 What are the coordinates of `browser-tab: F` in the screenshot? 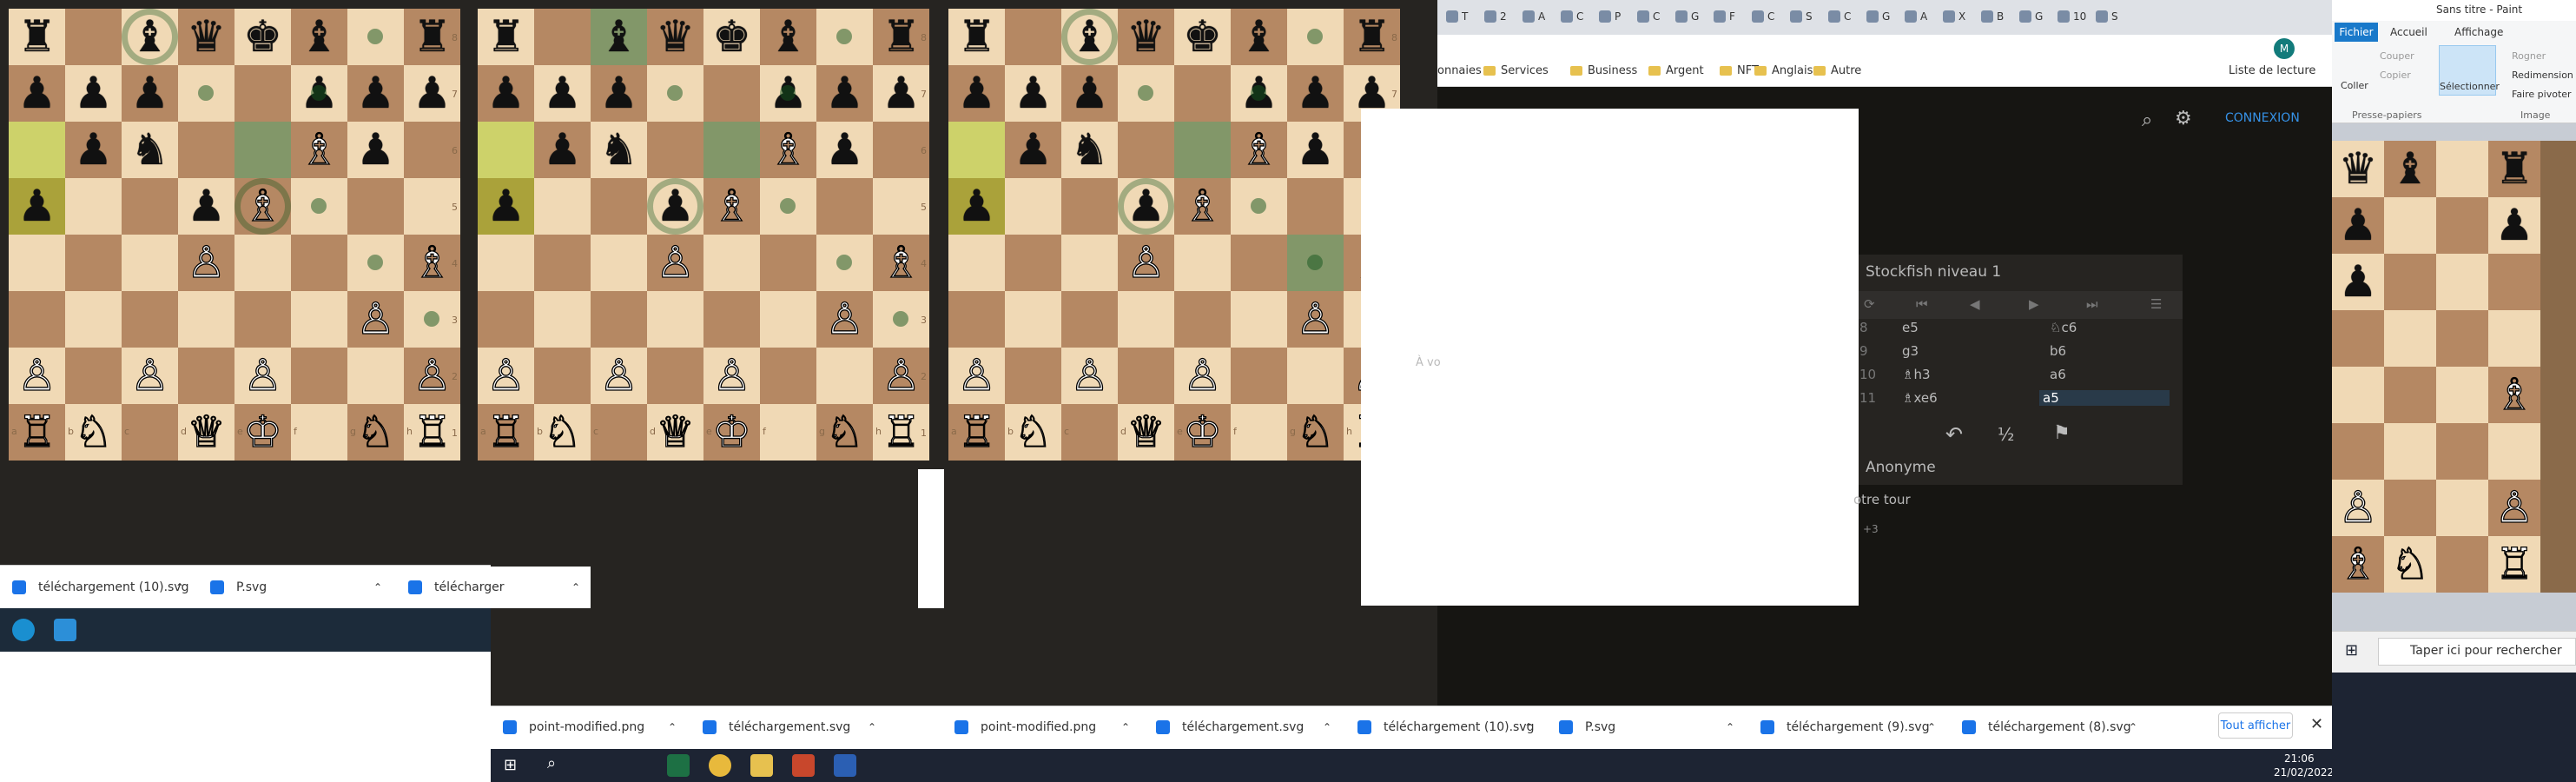 It's located at (1731, 17).